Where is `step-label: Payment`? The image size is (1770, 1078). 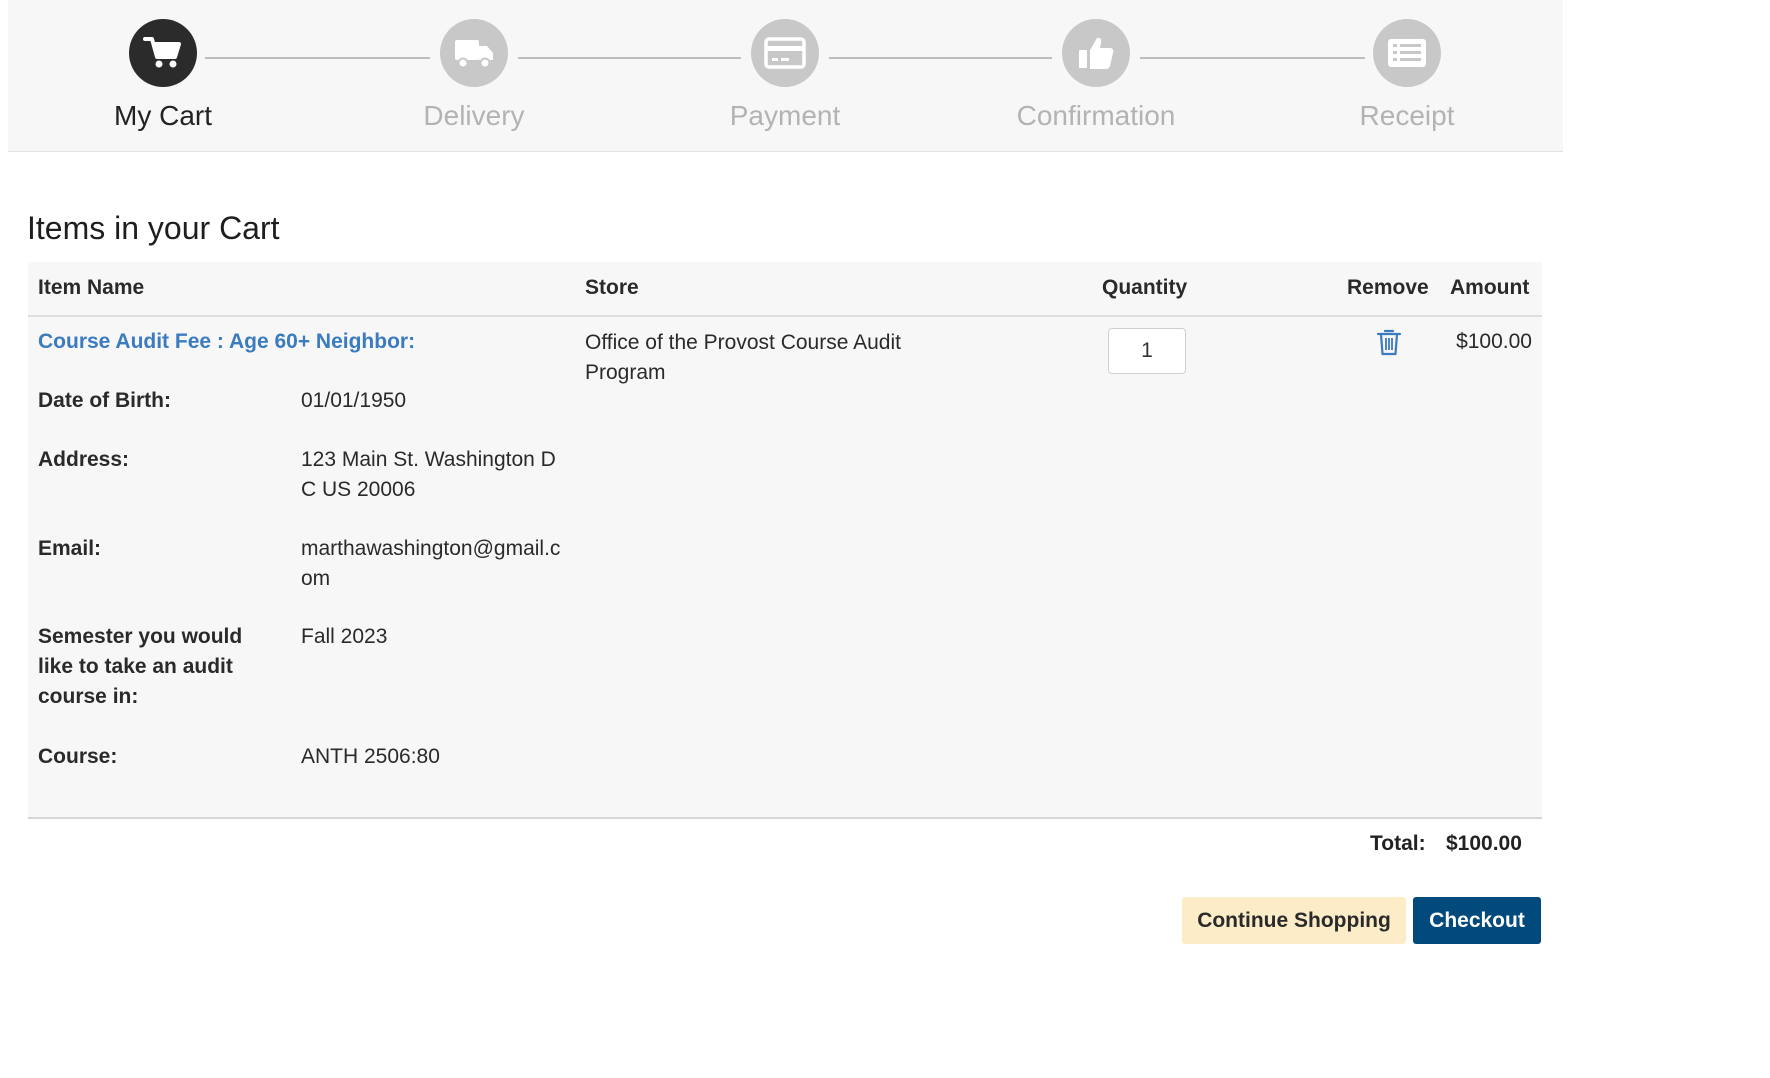
step-label: Payment is located at coordinates (785, 115).